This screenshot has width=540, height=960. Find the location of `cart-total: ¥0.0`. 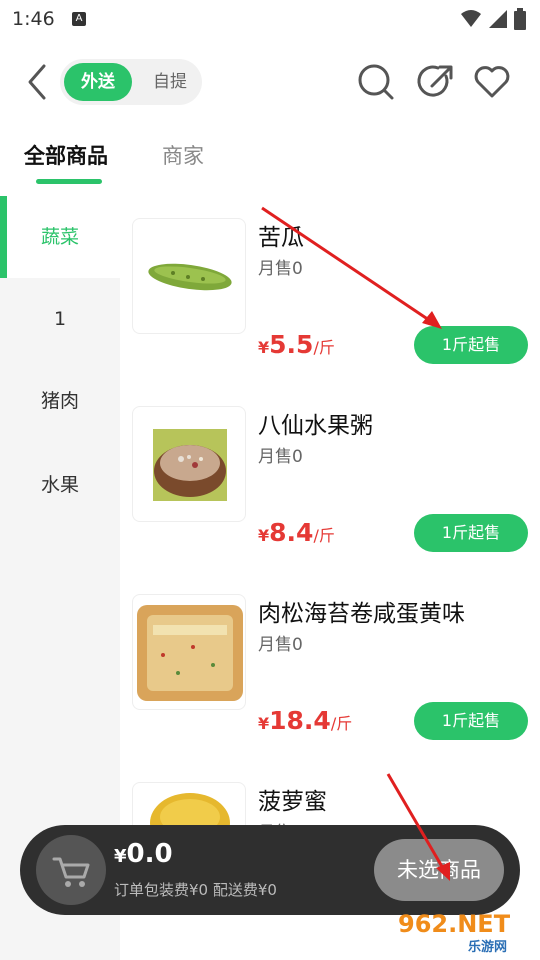

cart-total: ¥0.0 is located at coordinates (143, 854).